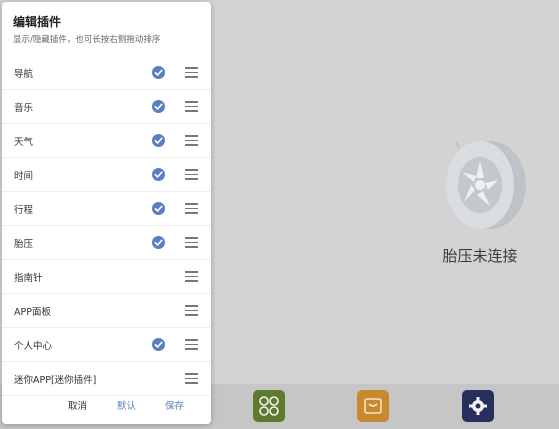 The height and width of the screenshot is (429, 559). What do you see at coordinates (24, 244) in the screenshot?
I see `plugin-name: 胎压` at bounding box center [24, 244].